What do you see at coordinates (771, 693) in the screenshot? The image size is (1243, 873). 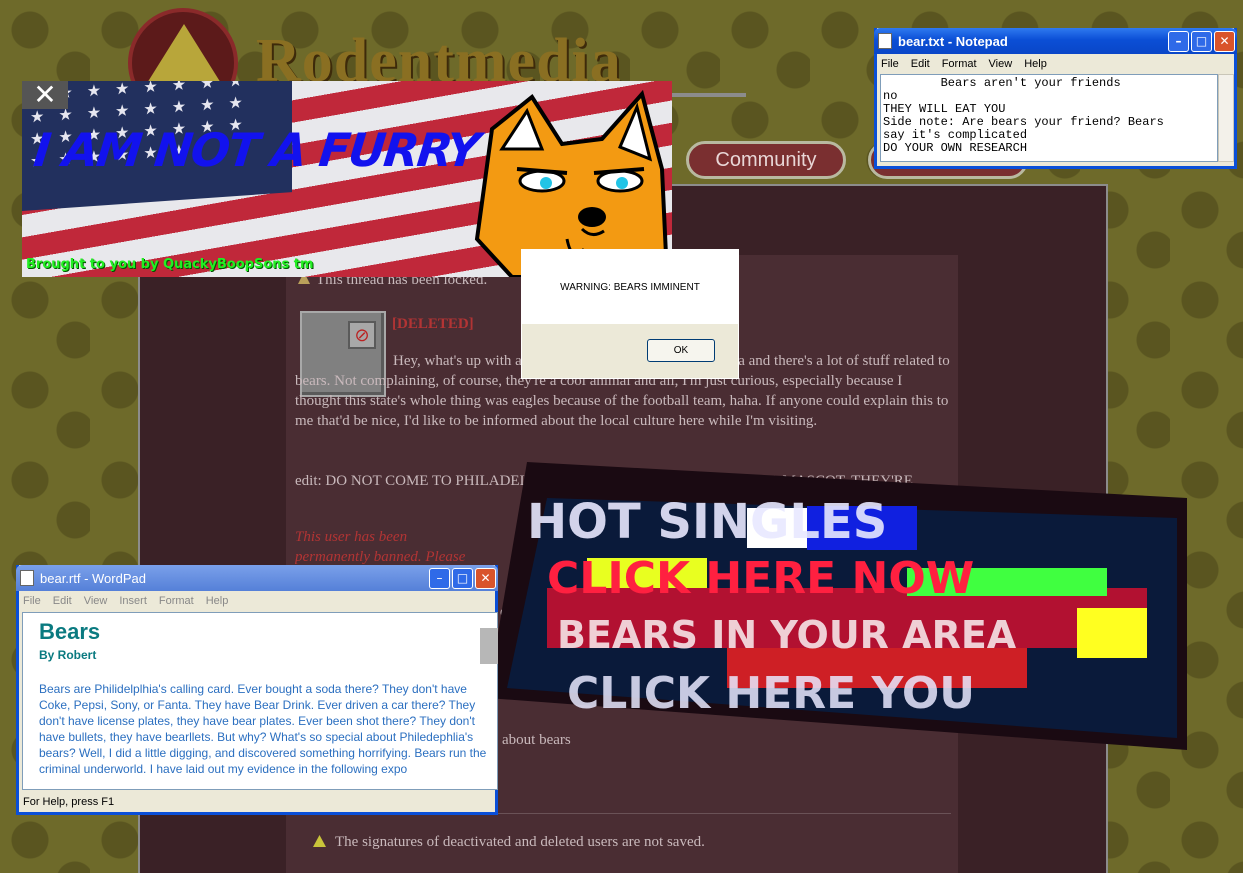 I see `glitch-text: CLICK HERE YOU` at bounding box center [771, 693].